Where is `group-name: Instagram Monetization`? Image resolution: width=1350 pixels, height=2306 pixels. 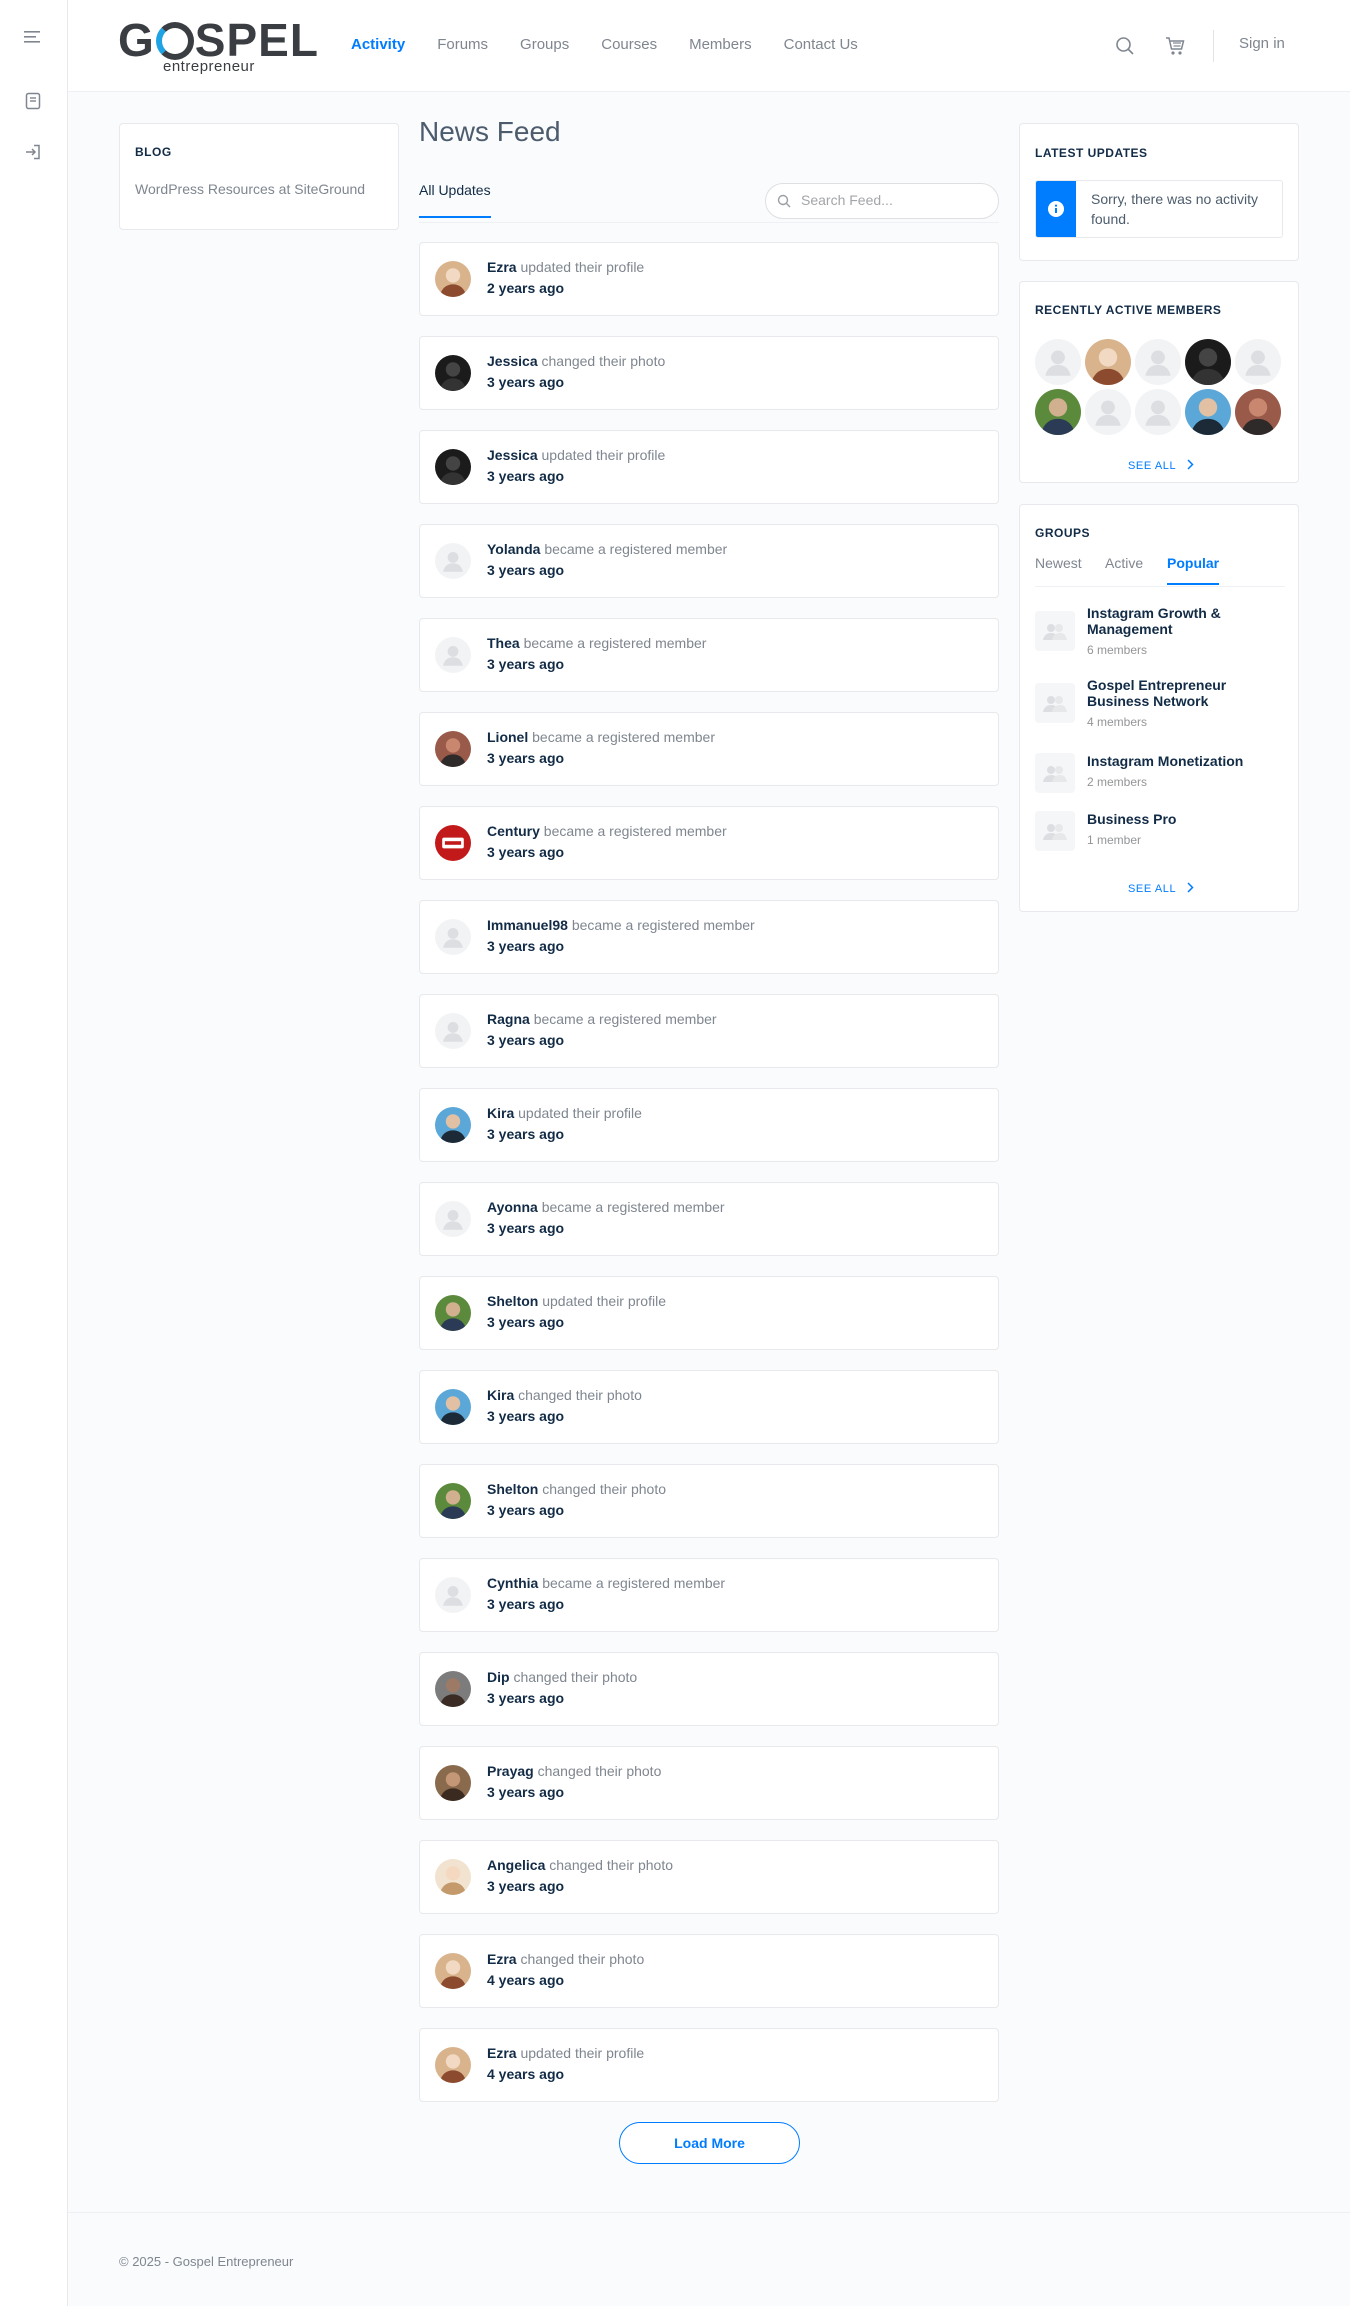 group-name: Instagram Monetization is located at coordinates (1187, 761).